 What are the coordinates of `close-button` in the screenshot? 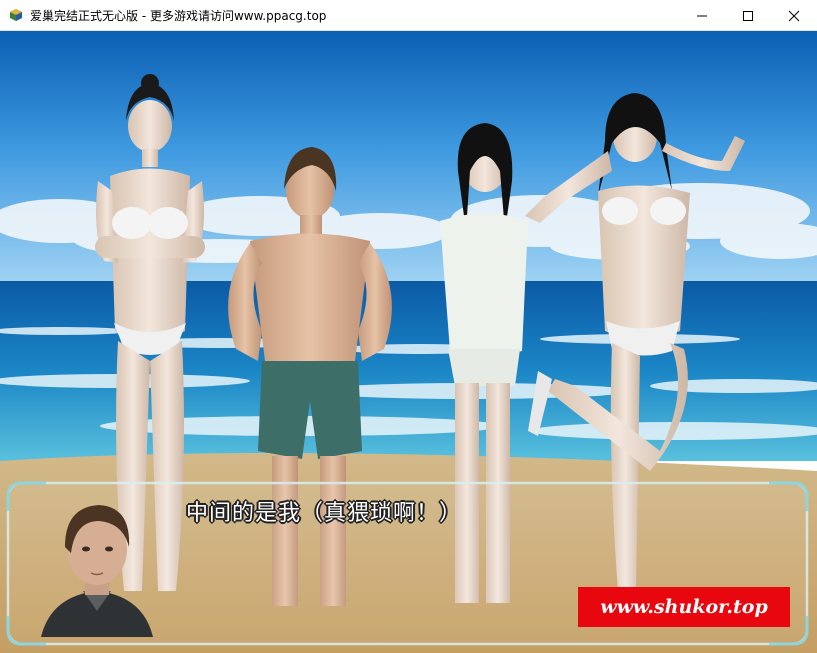 It's located at (794, 15).